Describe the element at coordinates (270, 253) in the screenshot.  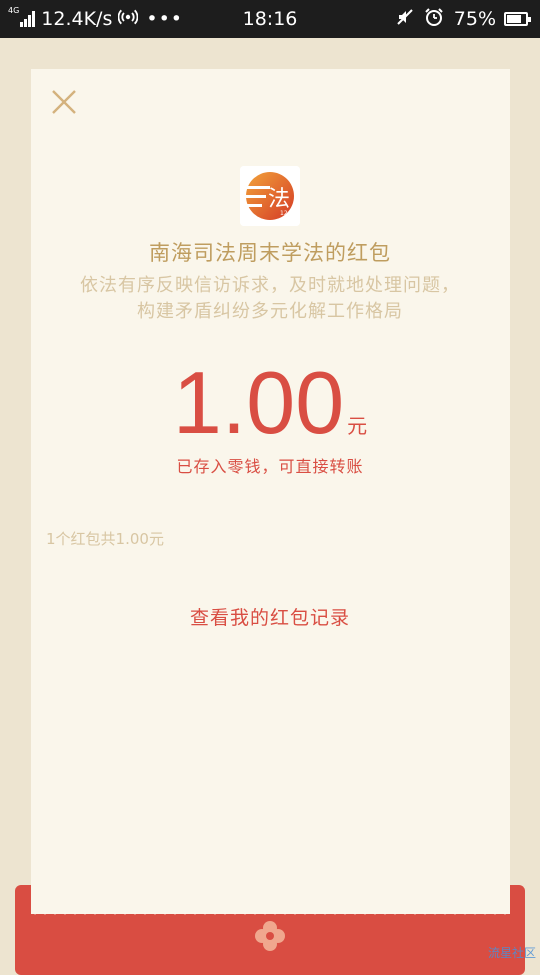
I see `sender-name: 南海司法周末学法的红包` at that location.